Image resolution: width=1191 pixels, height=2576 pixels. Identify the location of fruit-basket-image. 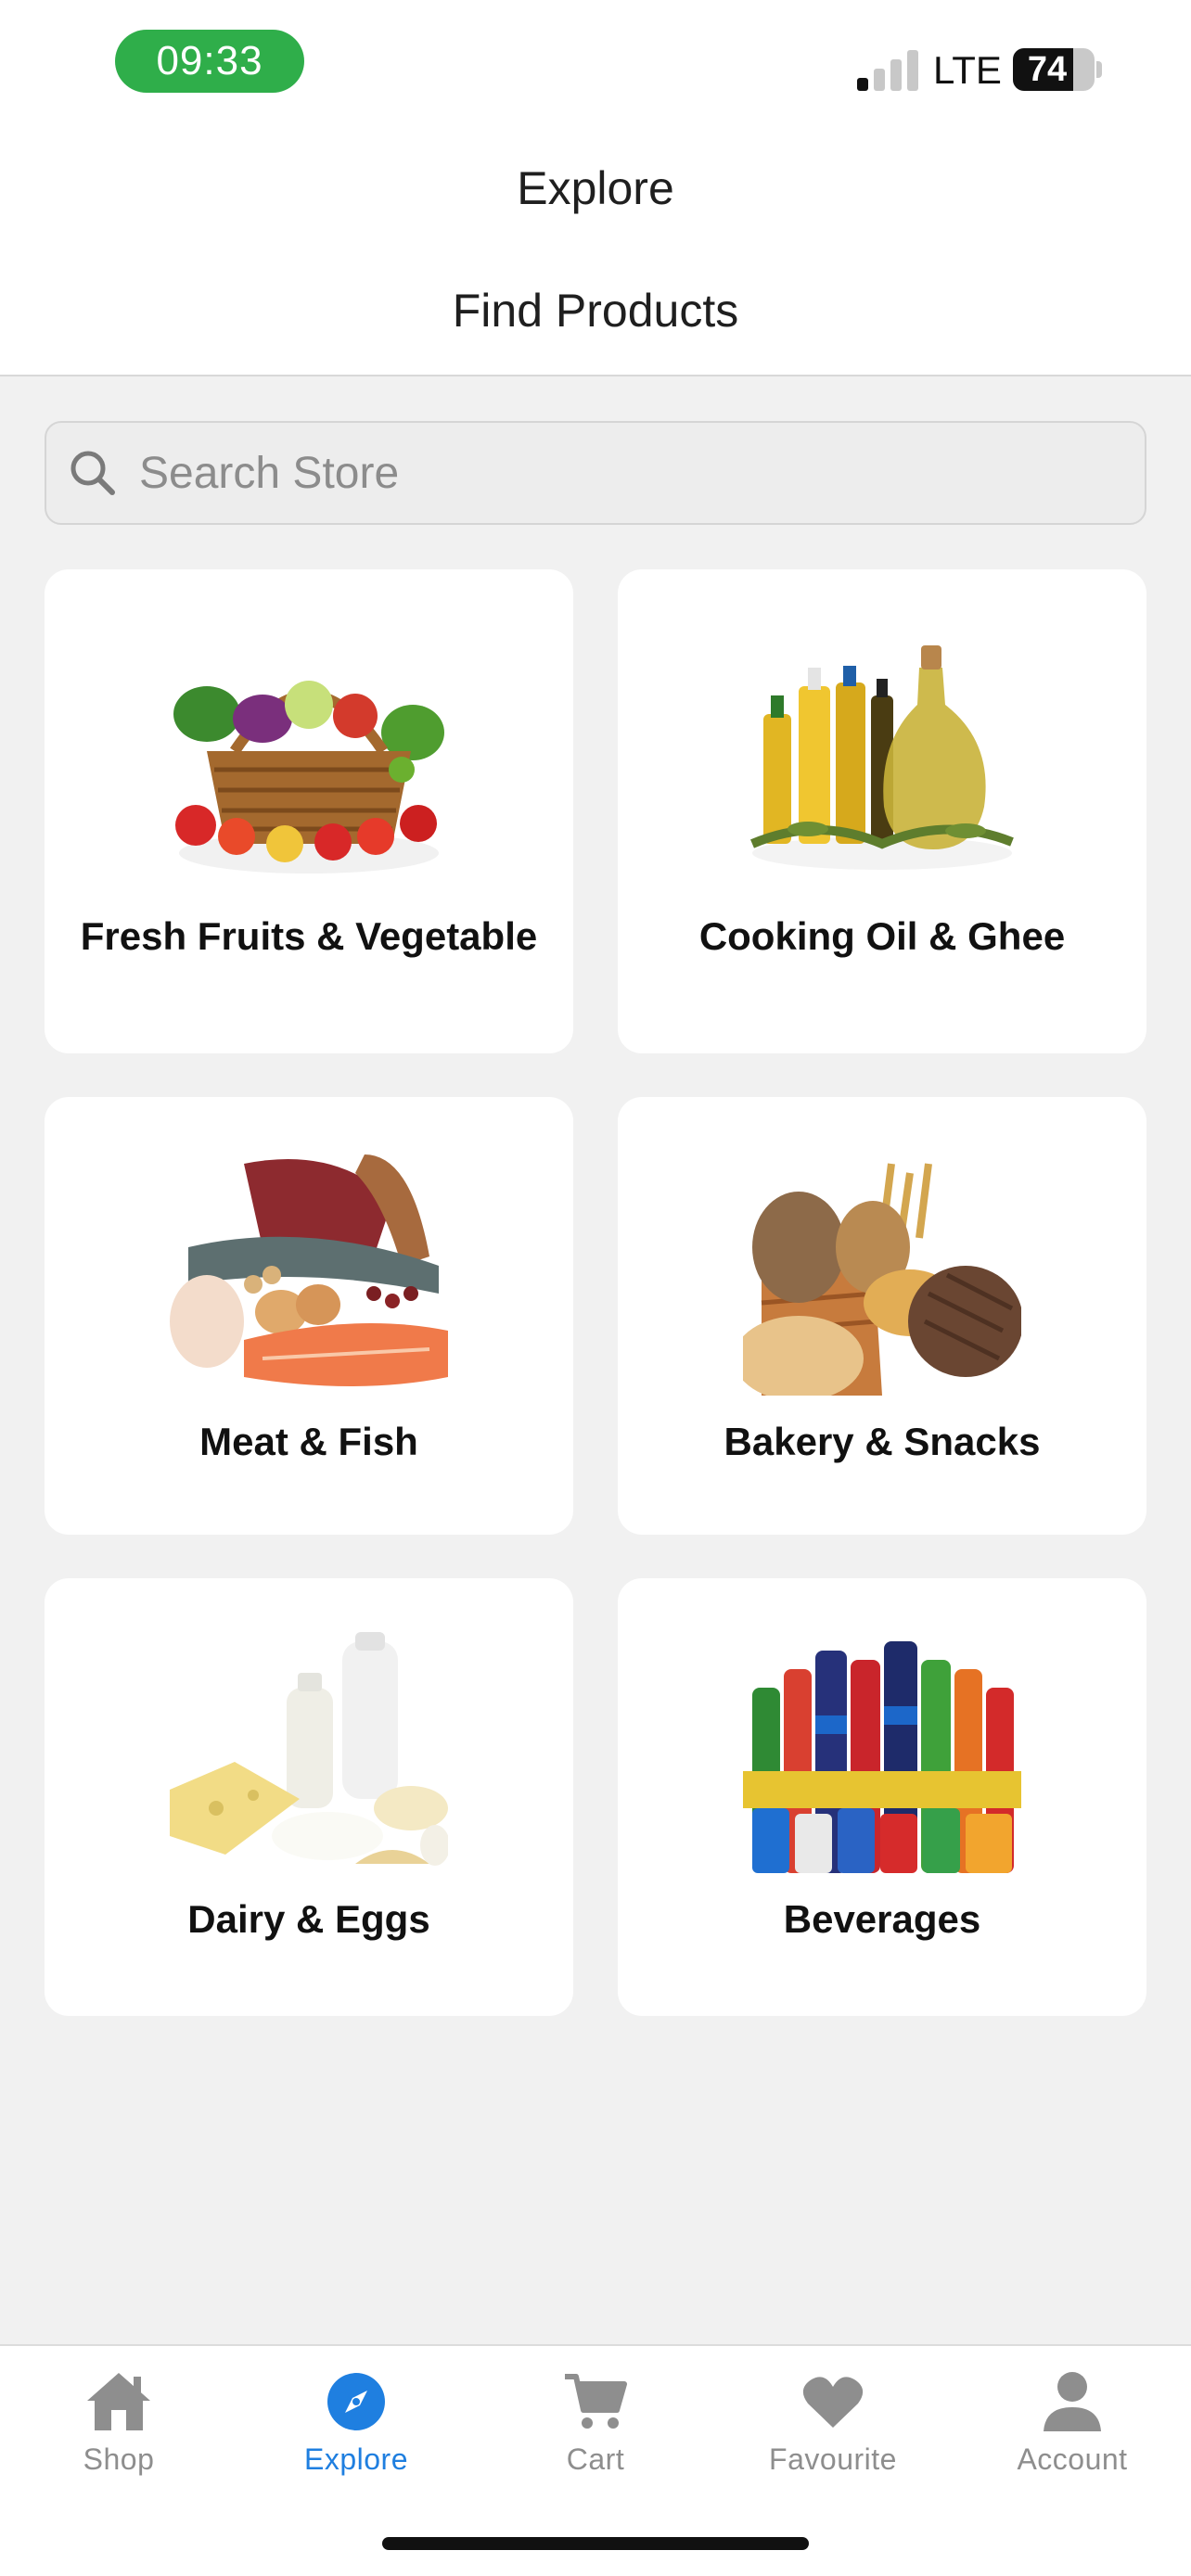
(308, 777).